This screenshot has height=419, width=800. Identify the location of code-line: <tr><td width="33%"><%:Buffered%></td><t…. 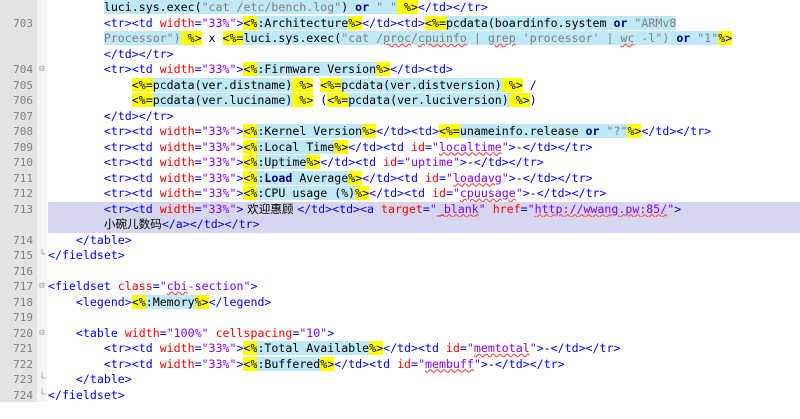
(424, 364).